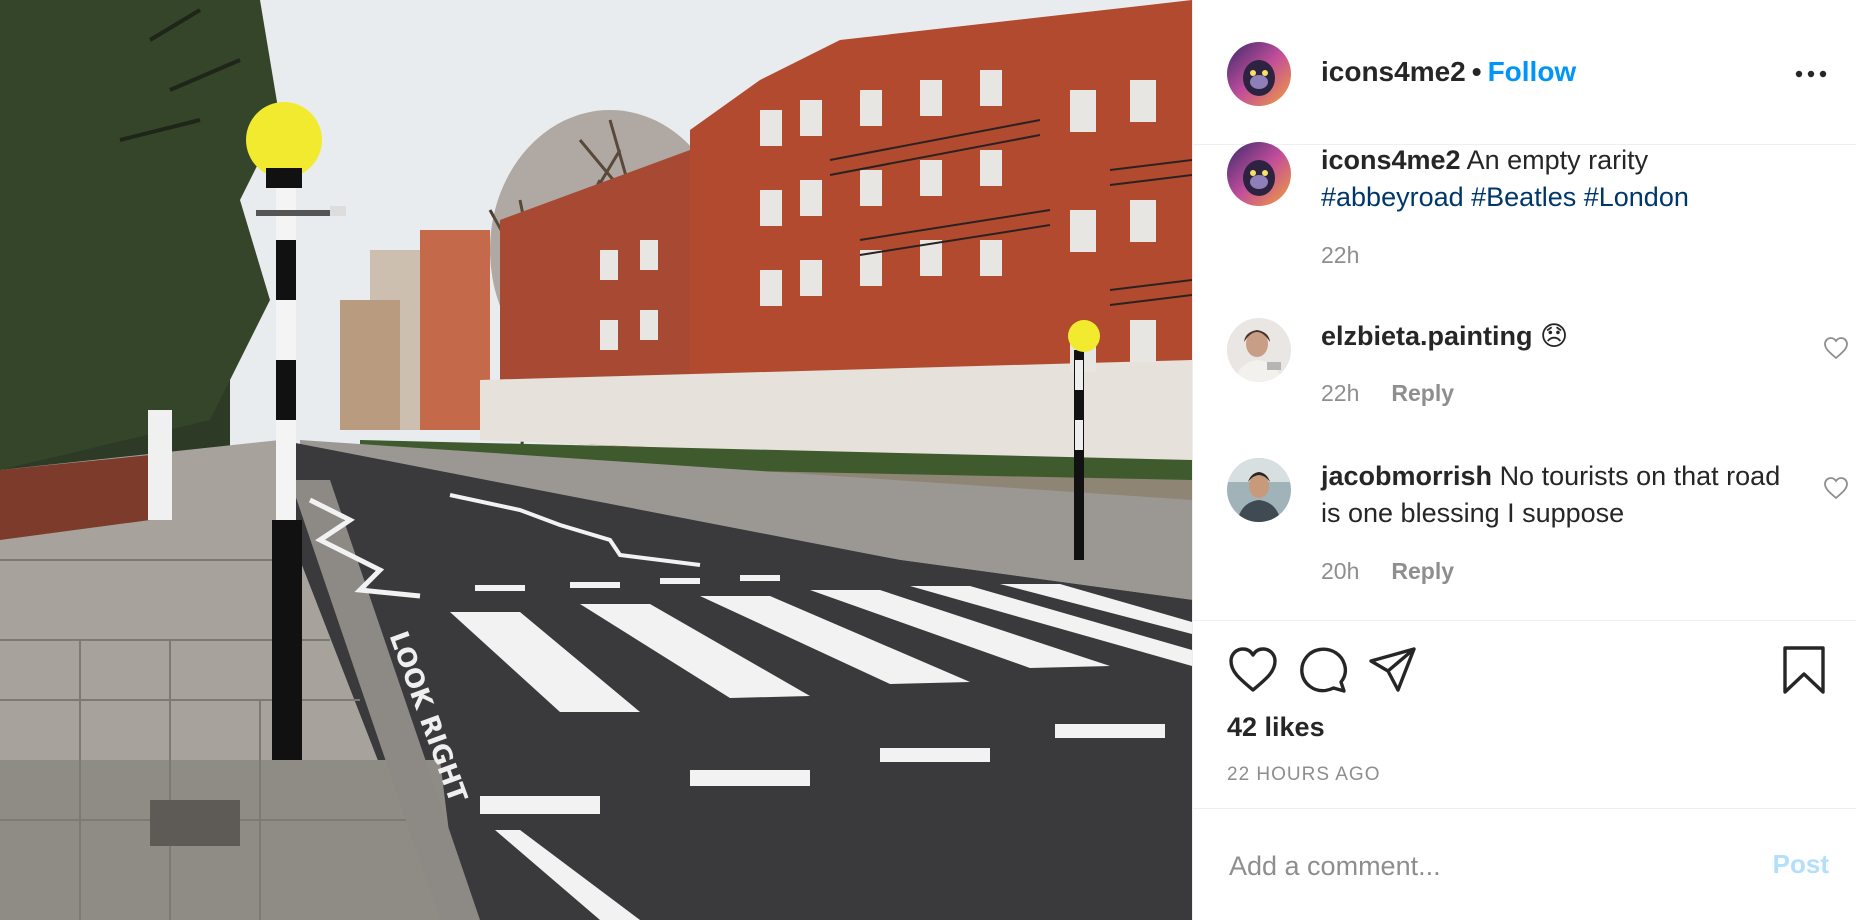 This screenshot has width=1856, height=920. I want to click on caption-username: icons4me2, so click(1391, 160).